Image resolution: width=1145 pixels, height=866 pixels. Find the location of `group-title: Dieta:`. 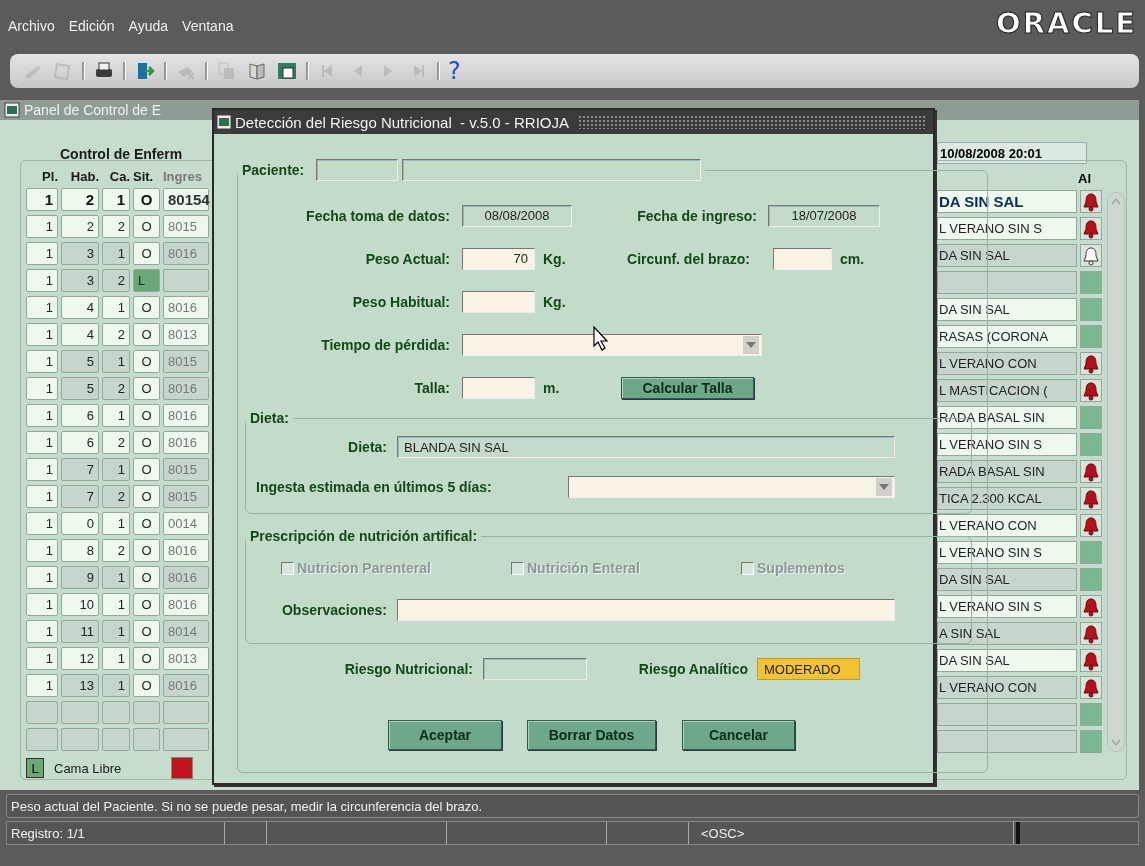

group-title: Dieta: is located at coordinates (269, 418).